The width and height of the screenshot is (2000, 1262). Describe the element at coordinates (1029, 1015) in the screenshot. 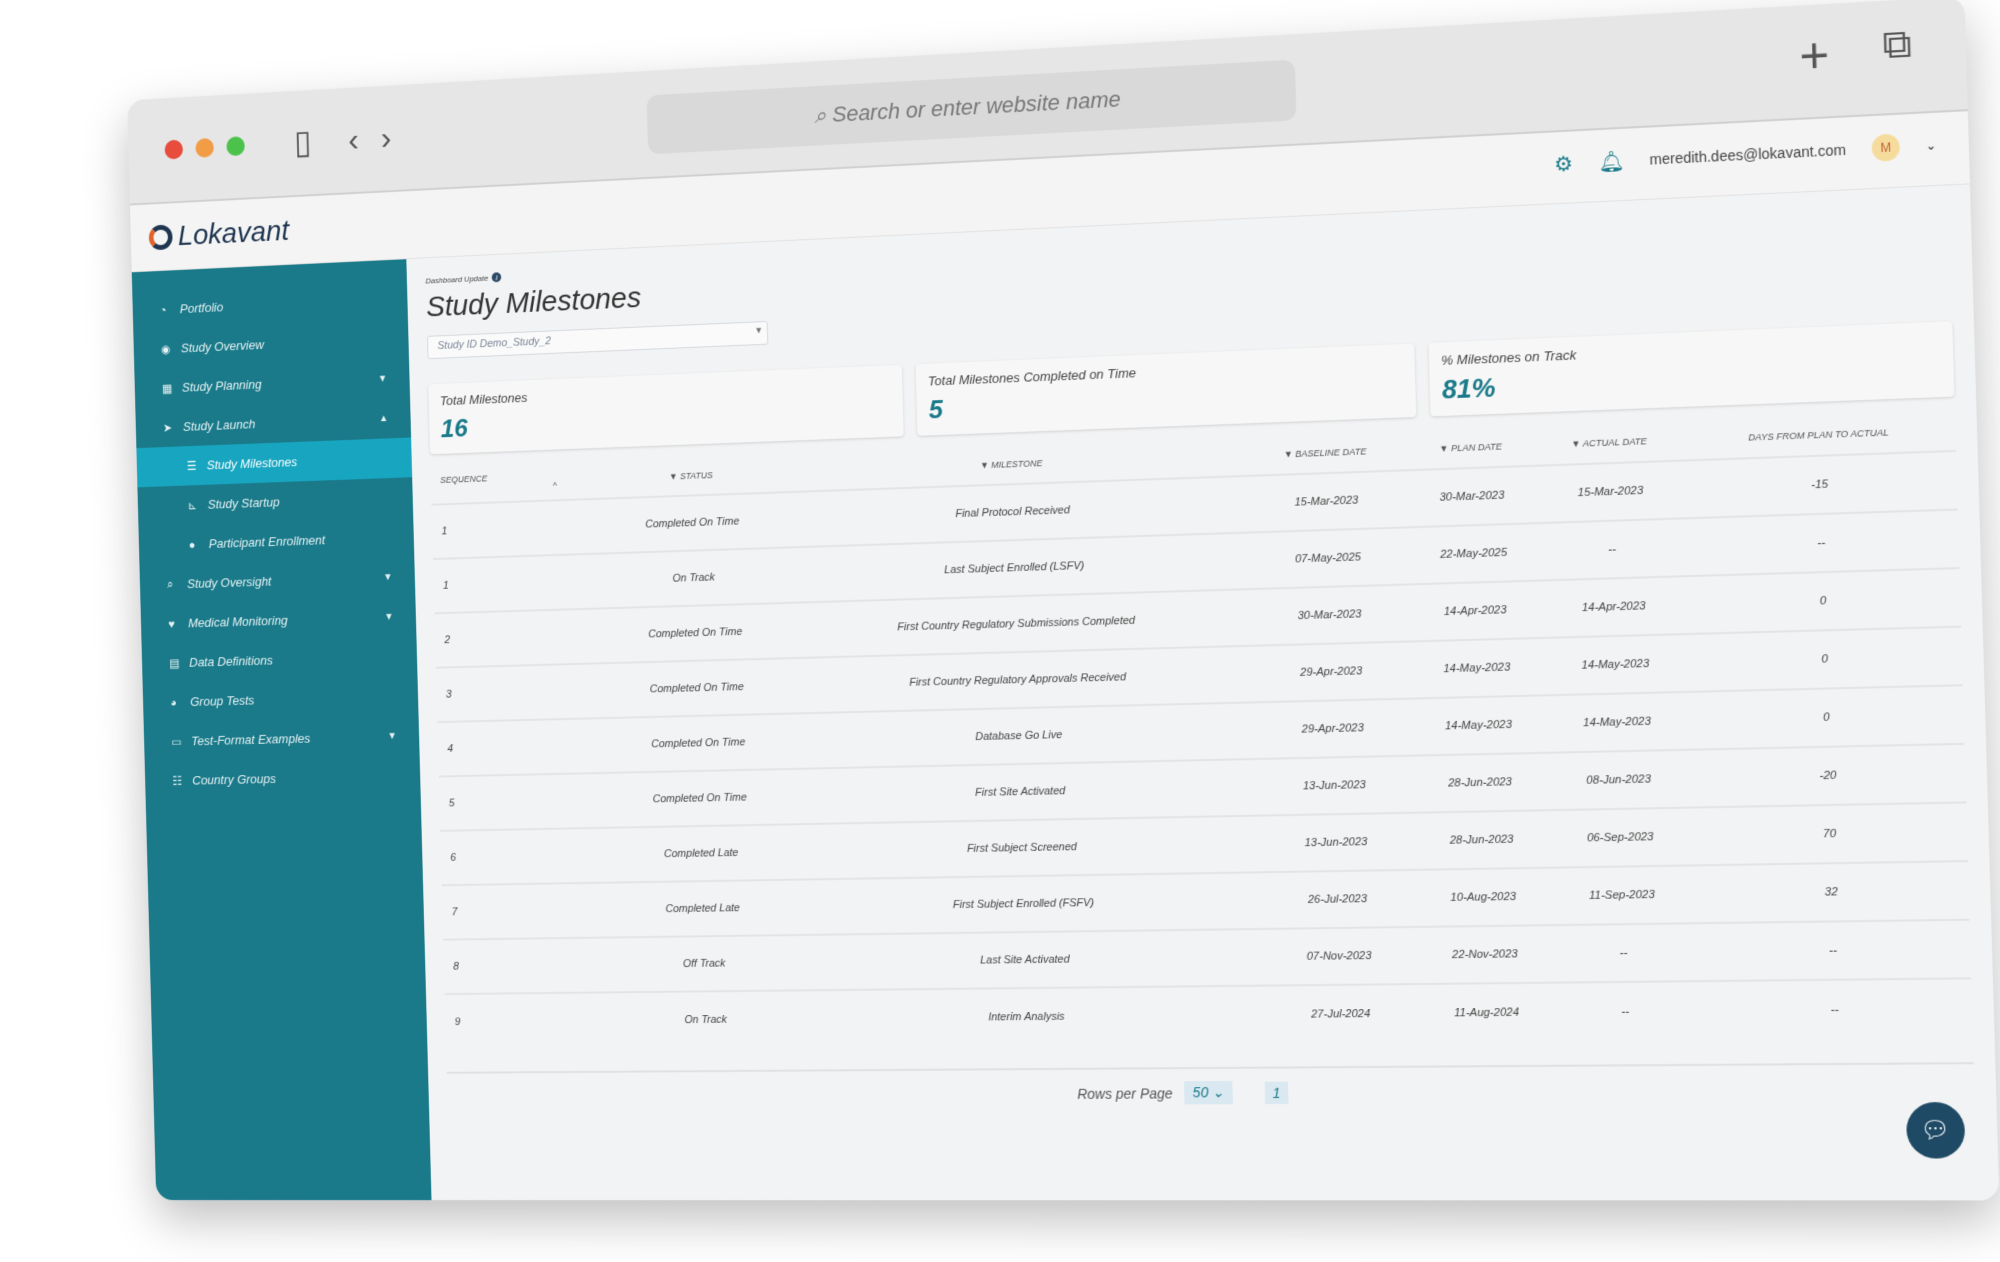

I see `table-cell: Interim Analysis` at that location.